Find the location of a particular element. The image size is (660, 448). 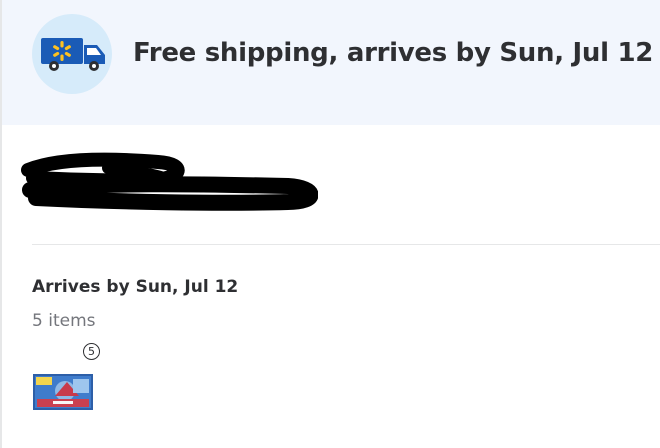

truck-badge is located at coordinates (72, 54).